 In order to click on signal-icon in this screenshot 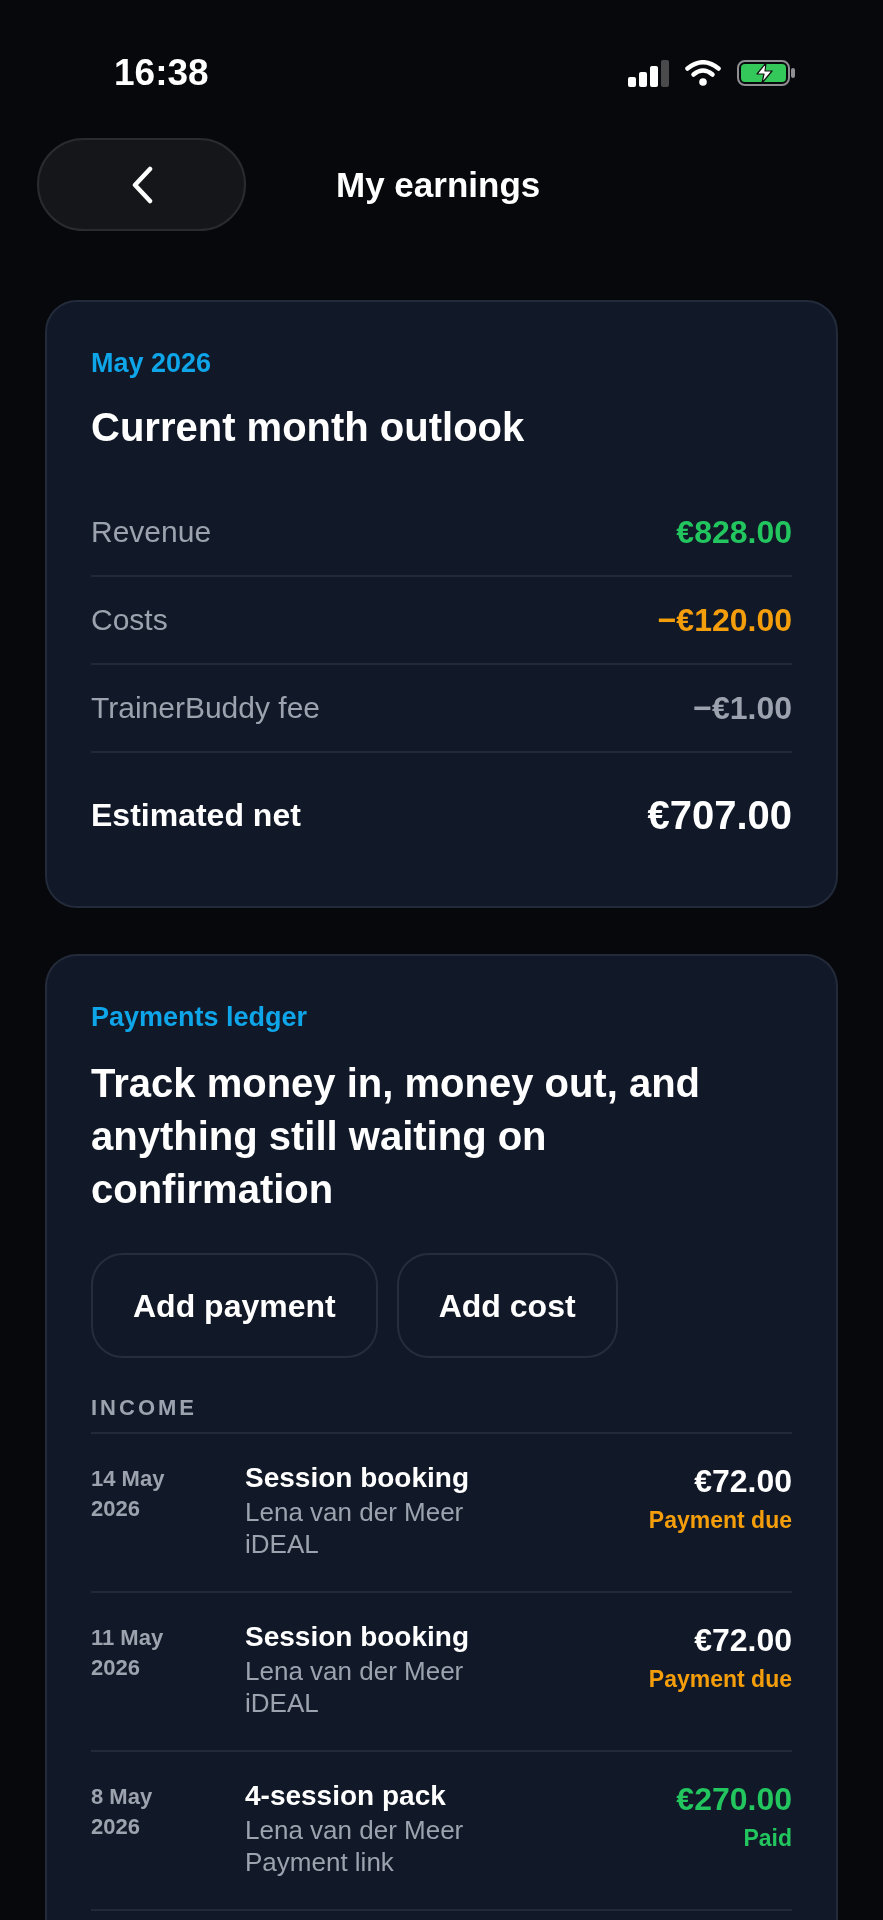, I will do `click(648, 73)`.